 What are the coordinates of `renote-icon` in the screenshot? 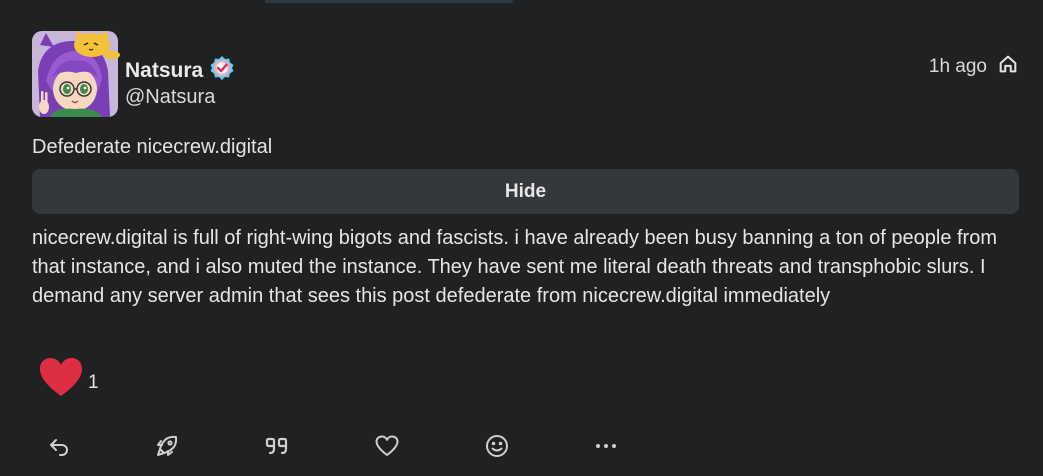 It's located at (167, 446).